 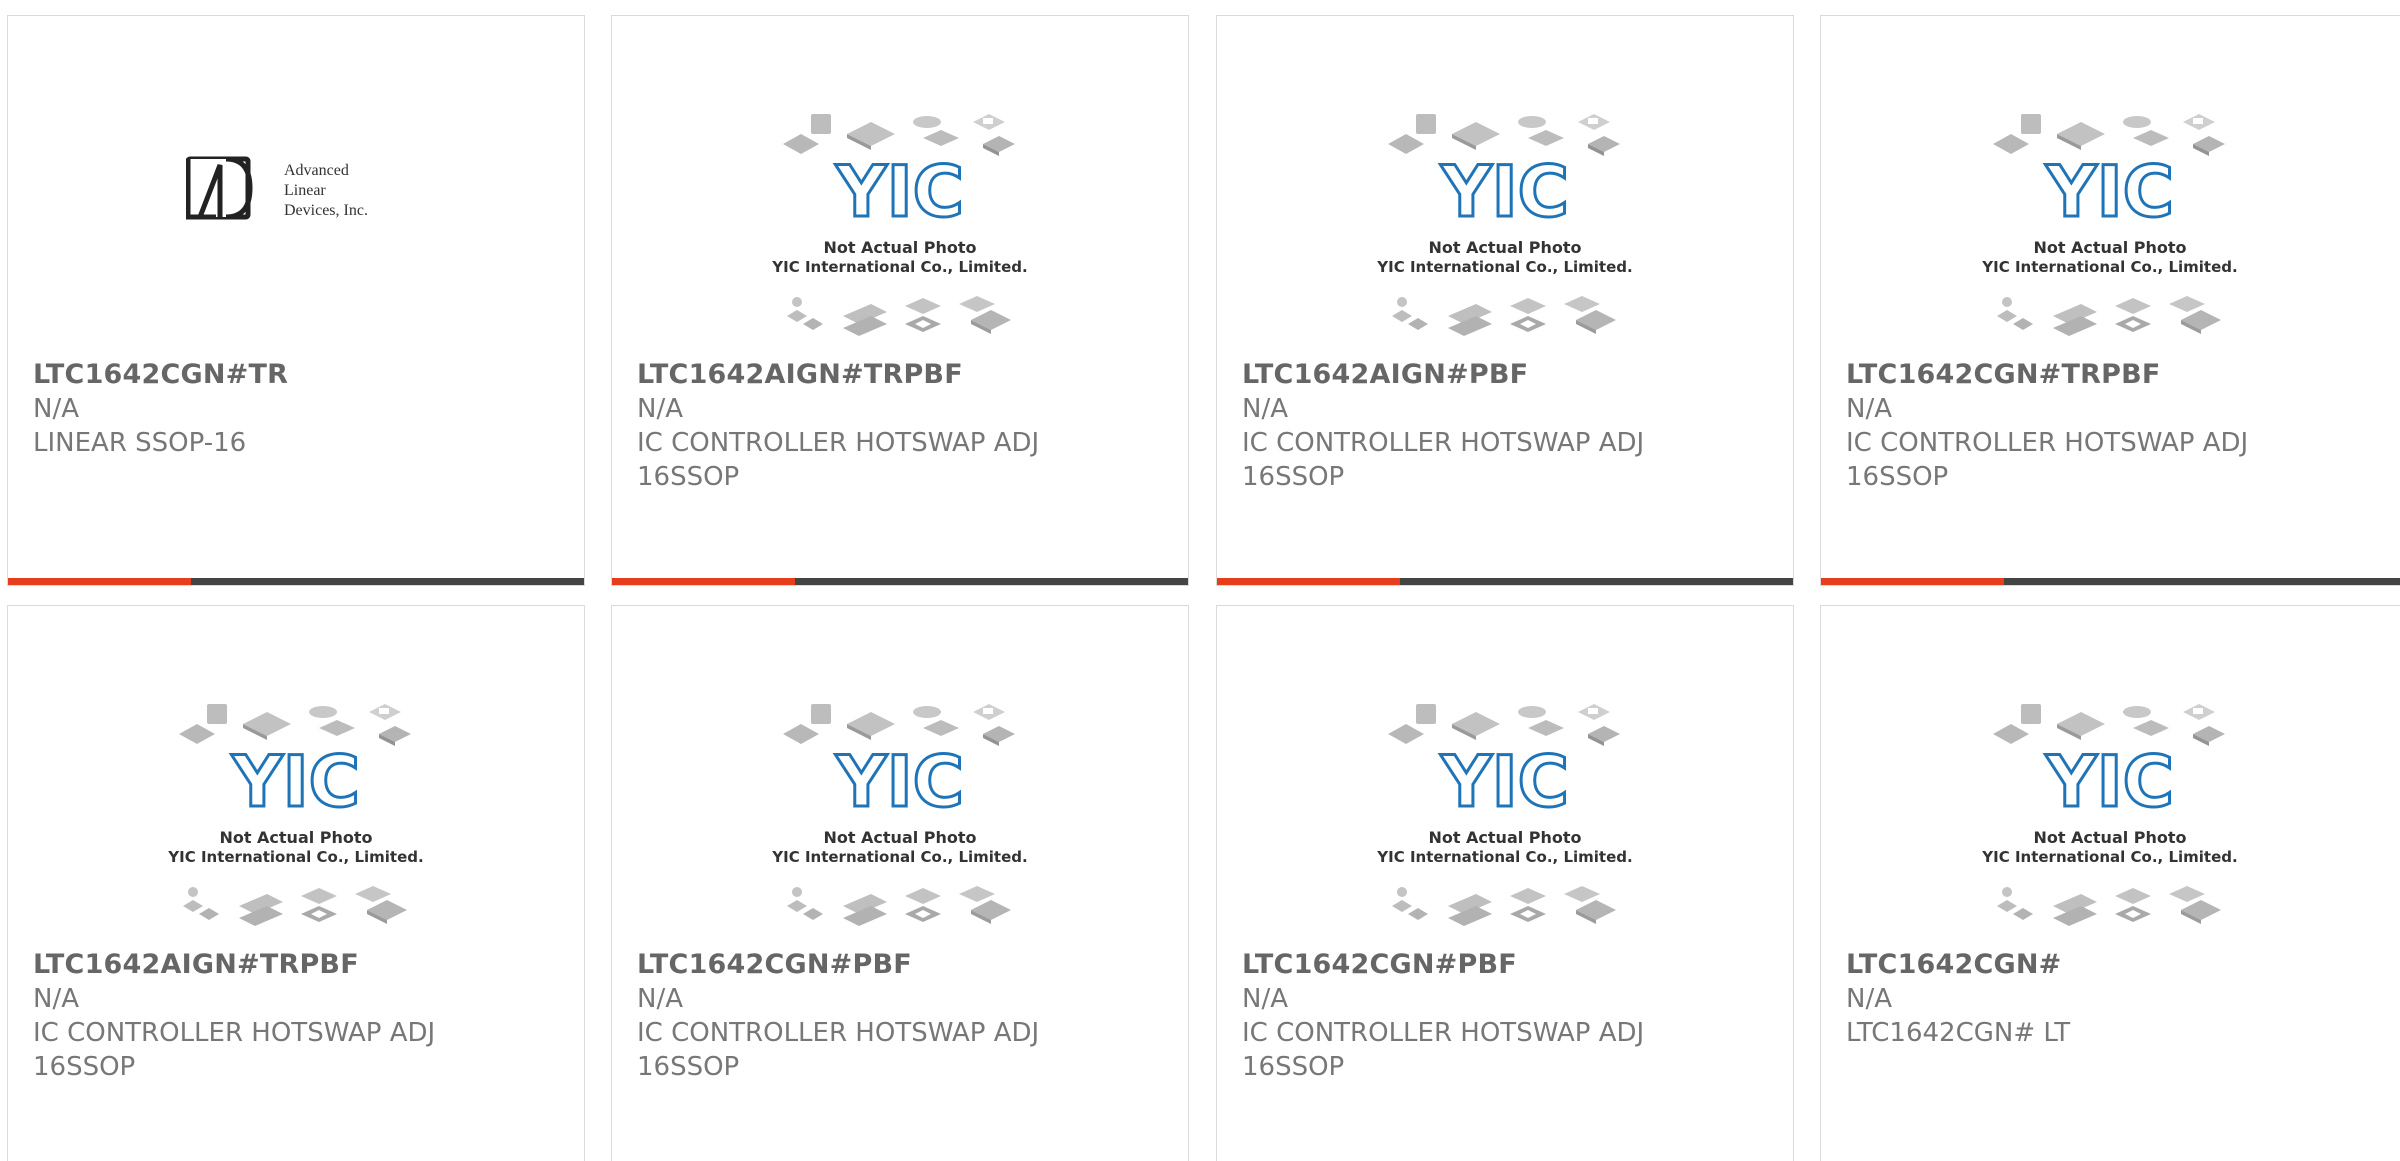 What do you see at coordinates (2118, 965) in the screenshot?
I see `part-number: LTC1642CGN#` at bounding box center [2118, 965].